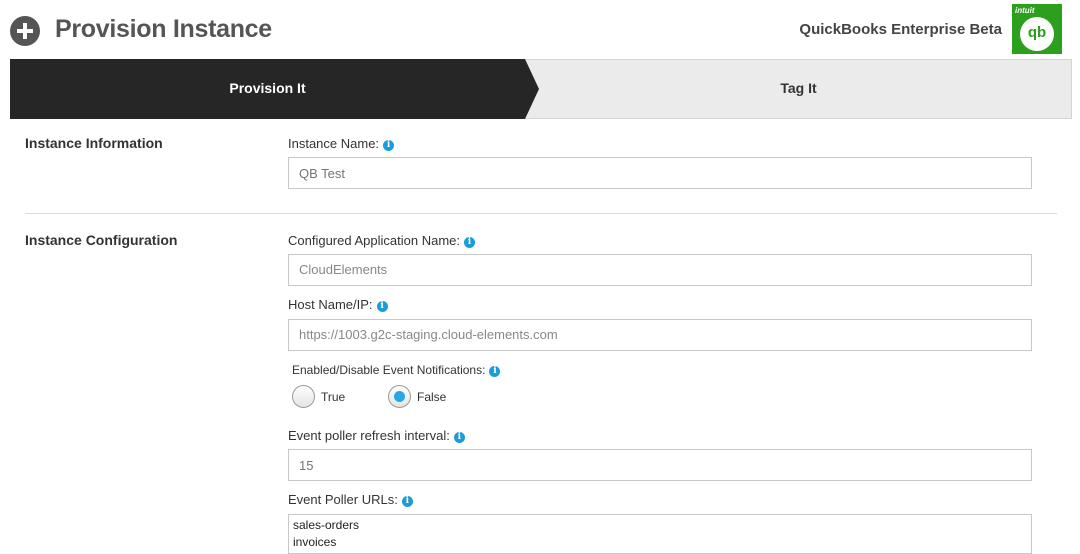  Describe the element at coordinates (25, 31) in the screenshot. I see `plus-circle-icon` at that location.